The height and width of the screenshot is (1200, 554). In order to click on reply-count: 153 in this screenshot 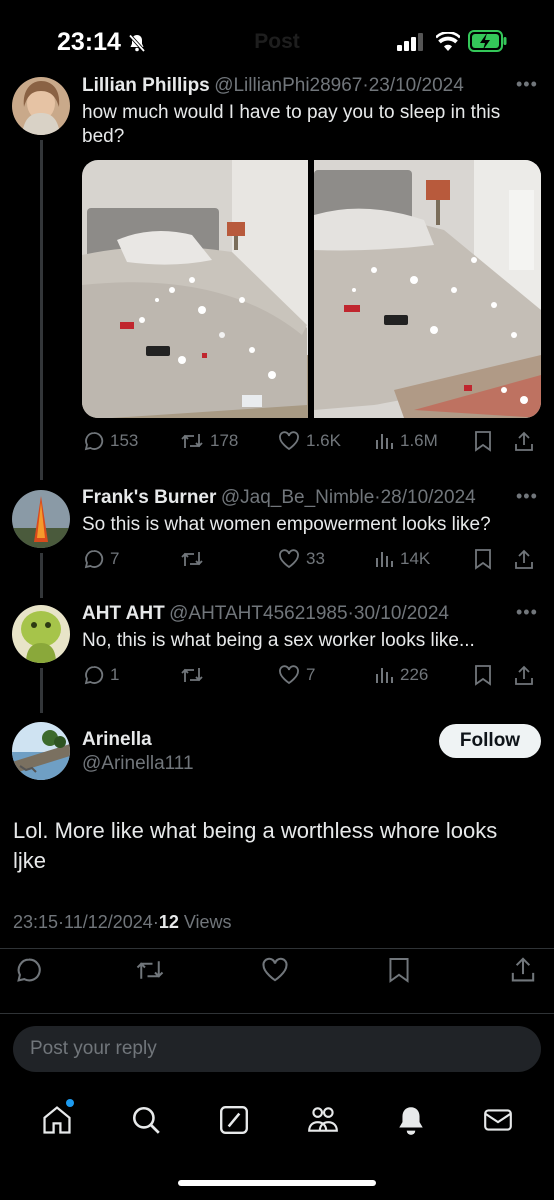, I will do `click(124, 440)`.